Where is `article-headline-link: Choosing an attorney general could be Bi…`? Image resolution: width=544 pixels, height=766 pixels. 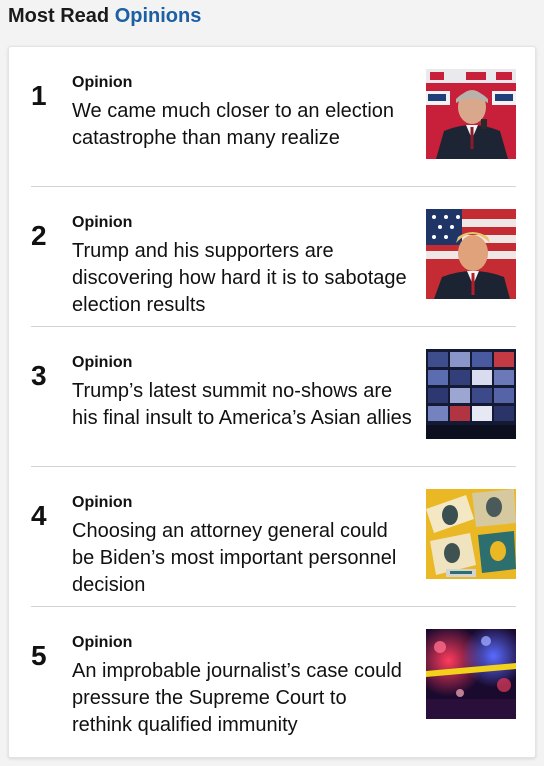
article-headline-link: Choosing an attorney general could be Bi… is located at coordinates (242, 558).